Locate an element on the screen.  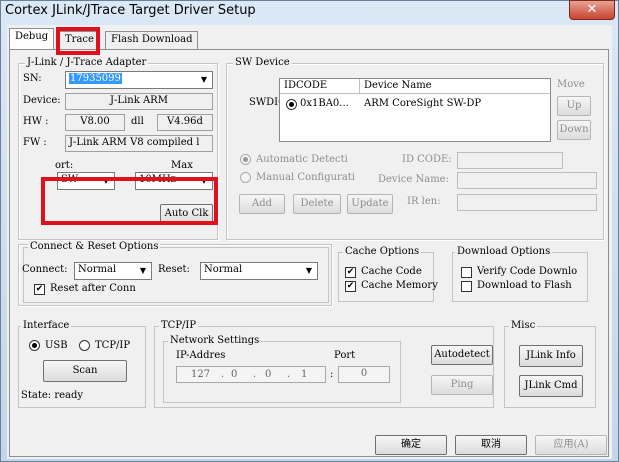
cancel-button: 取消 is located at coordinates (491, 445).